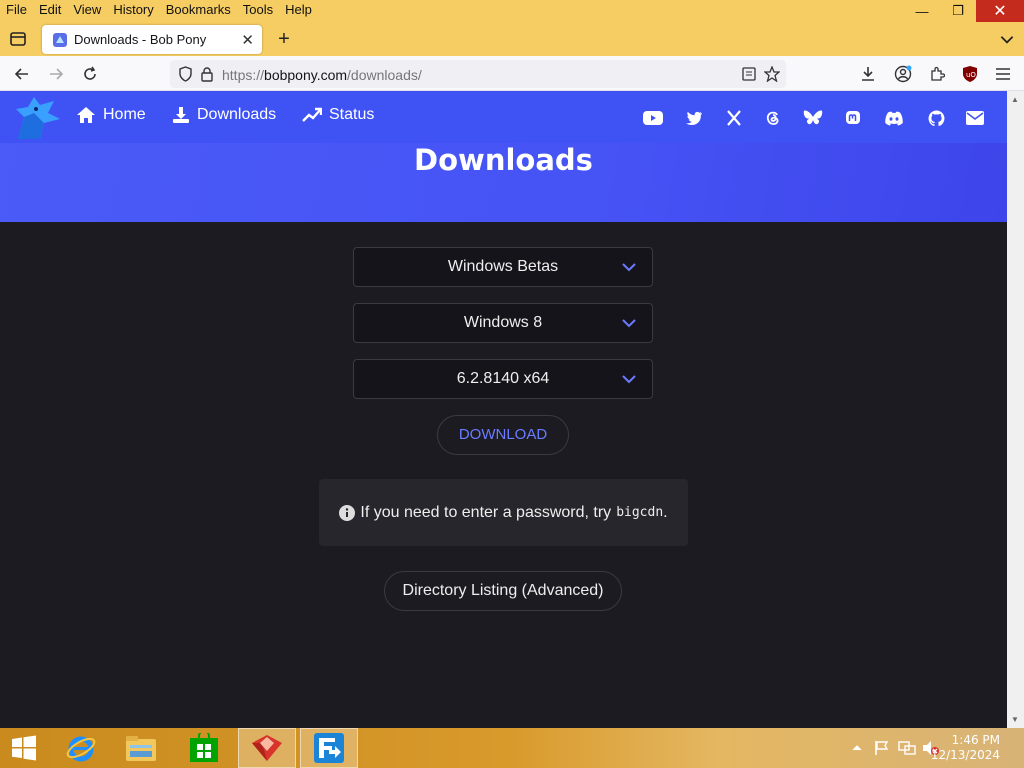 The width and height of the screenshot is (1024, 768). What do you see at coordinates (922, 11) in the screenshot?
I see `minimize-button: —` at bounding box center [922, 11].